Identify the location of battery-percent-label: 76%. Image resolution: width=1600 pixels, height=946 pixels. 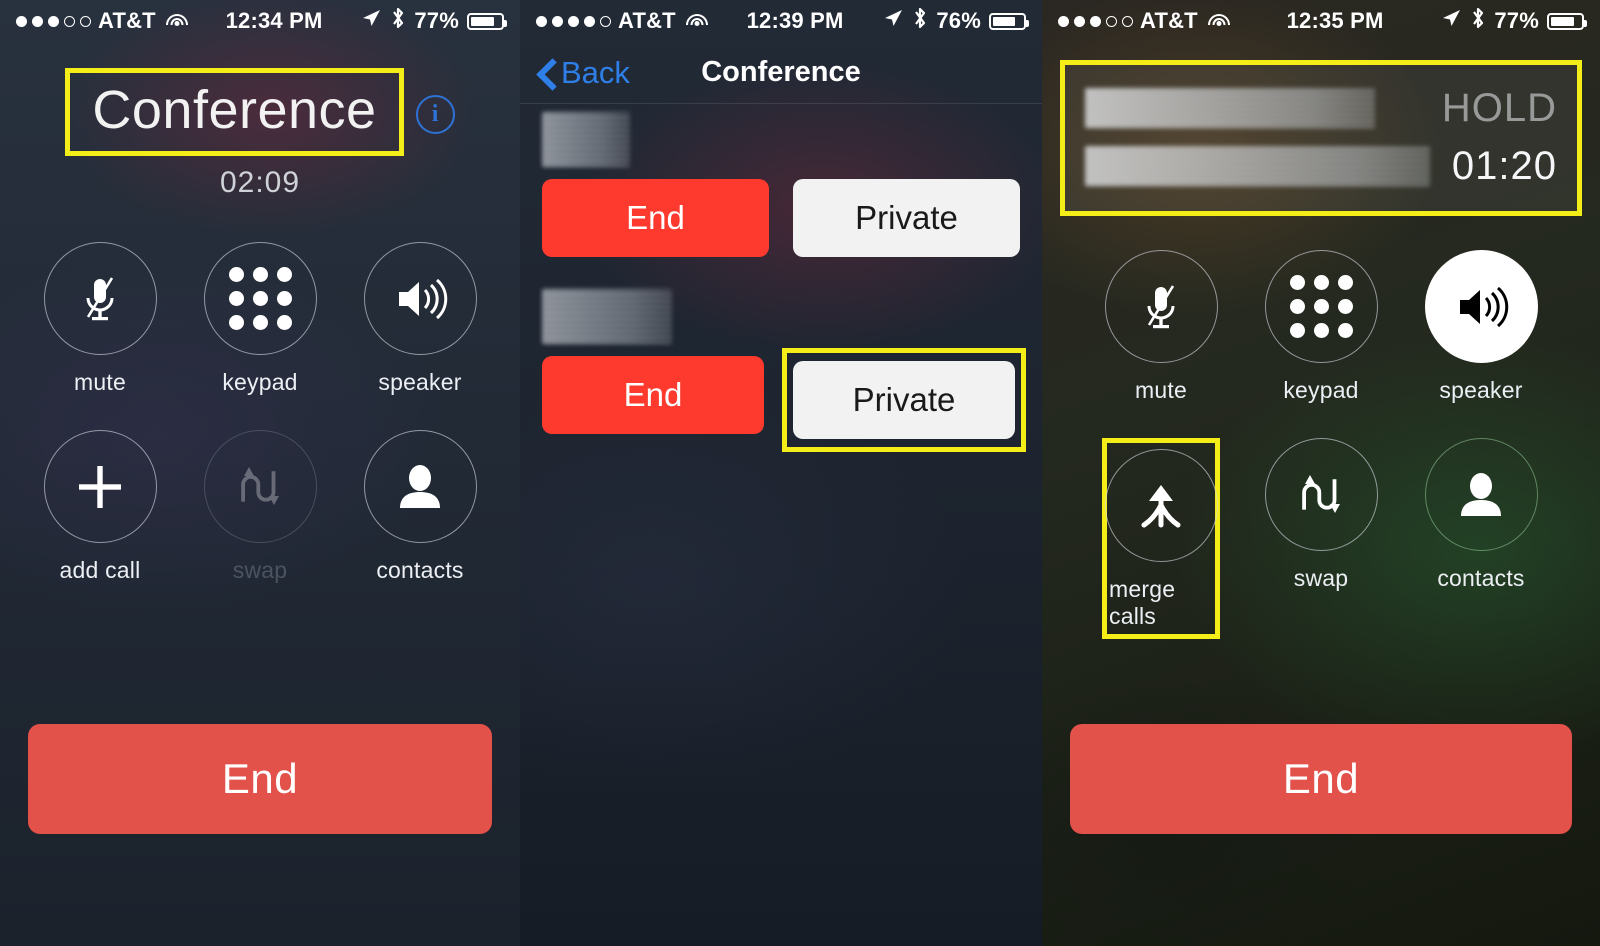
(958, 20).